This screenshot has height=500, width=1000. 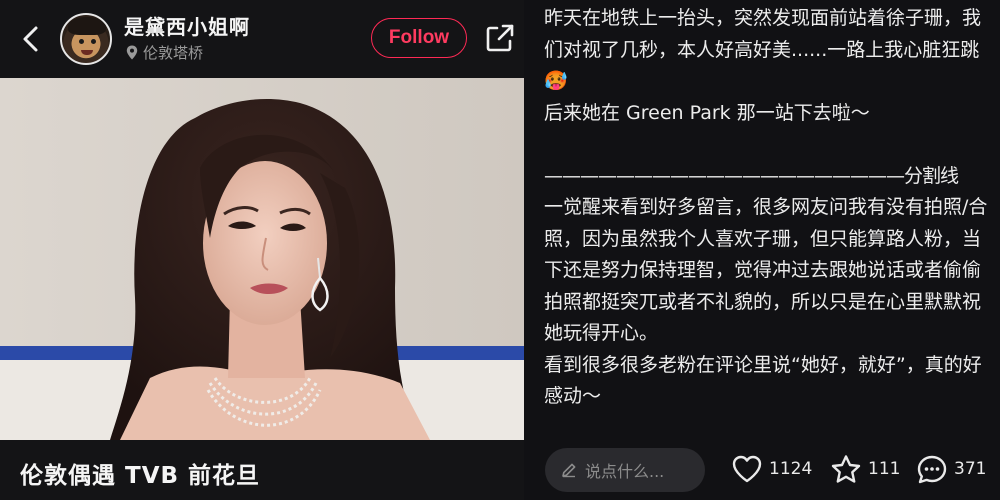 What do you see at coordinates (747, 469) in the screenshot?
I see `heart-icon` at bounding box center [747, 469].